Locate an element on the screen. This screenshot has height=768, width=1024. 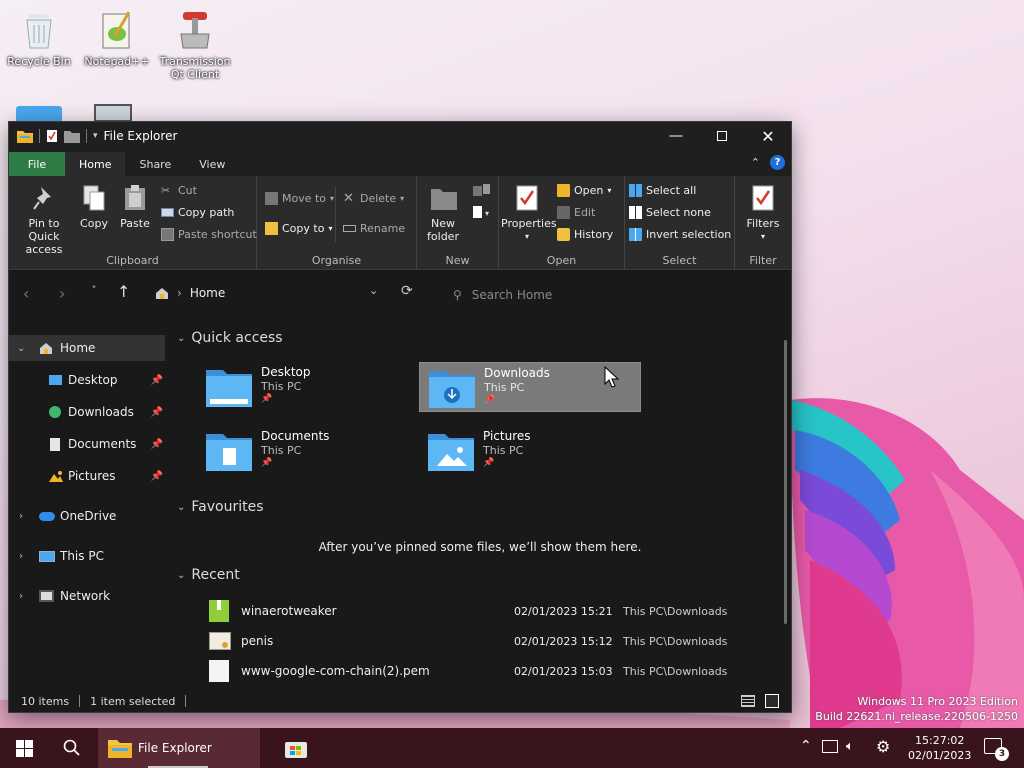
quick-access-item-documents: Documents This PC 📌 is located at coordinates (308, 451).